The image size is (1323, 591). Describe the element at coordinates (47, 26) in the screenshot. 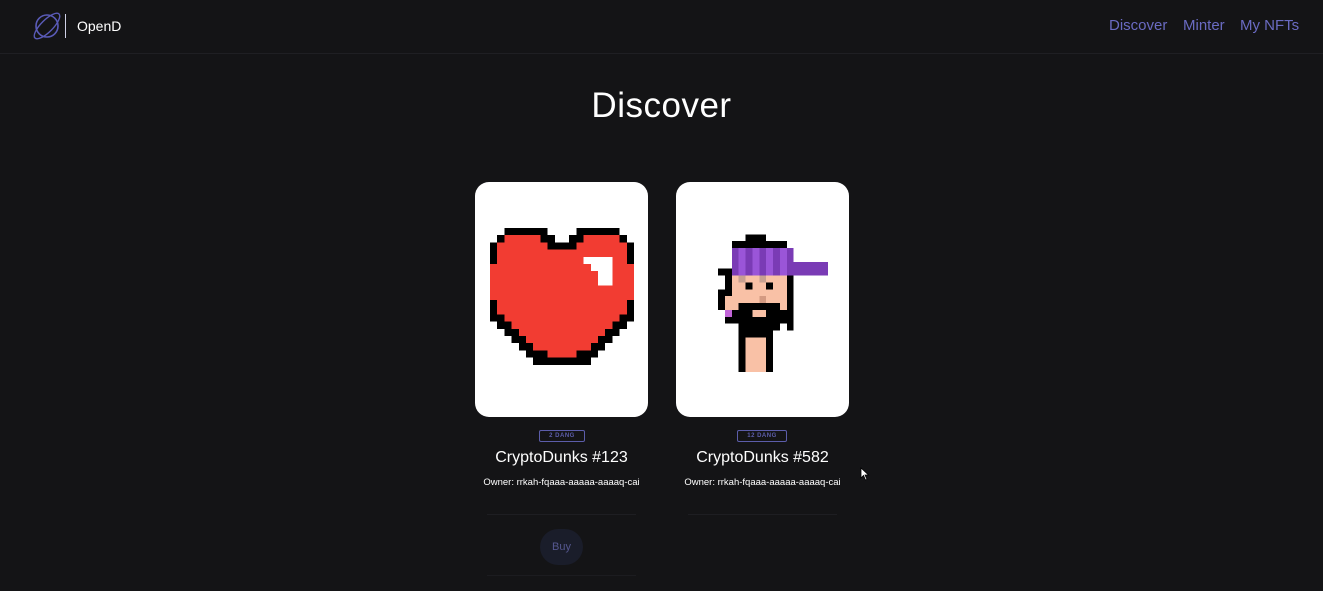

I see `planet-logo-icon` at that location.